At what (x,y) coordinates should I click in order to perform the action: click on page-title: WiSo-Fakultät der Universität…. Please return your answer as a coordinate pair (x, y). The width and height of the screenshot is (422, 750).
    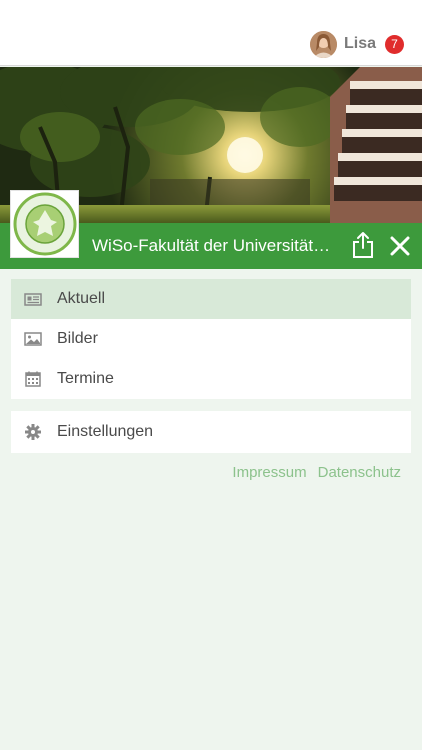
    Looking at the image, I should click on (211, 245).